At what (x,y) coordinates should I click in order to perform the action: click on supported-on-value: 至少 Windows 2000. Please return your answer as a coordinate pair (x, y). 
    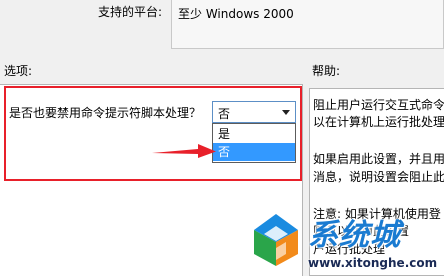
    Looking at the image, I should click on (236, 14).